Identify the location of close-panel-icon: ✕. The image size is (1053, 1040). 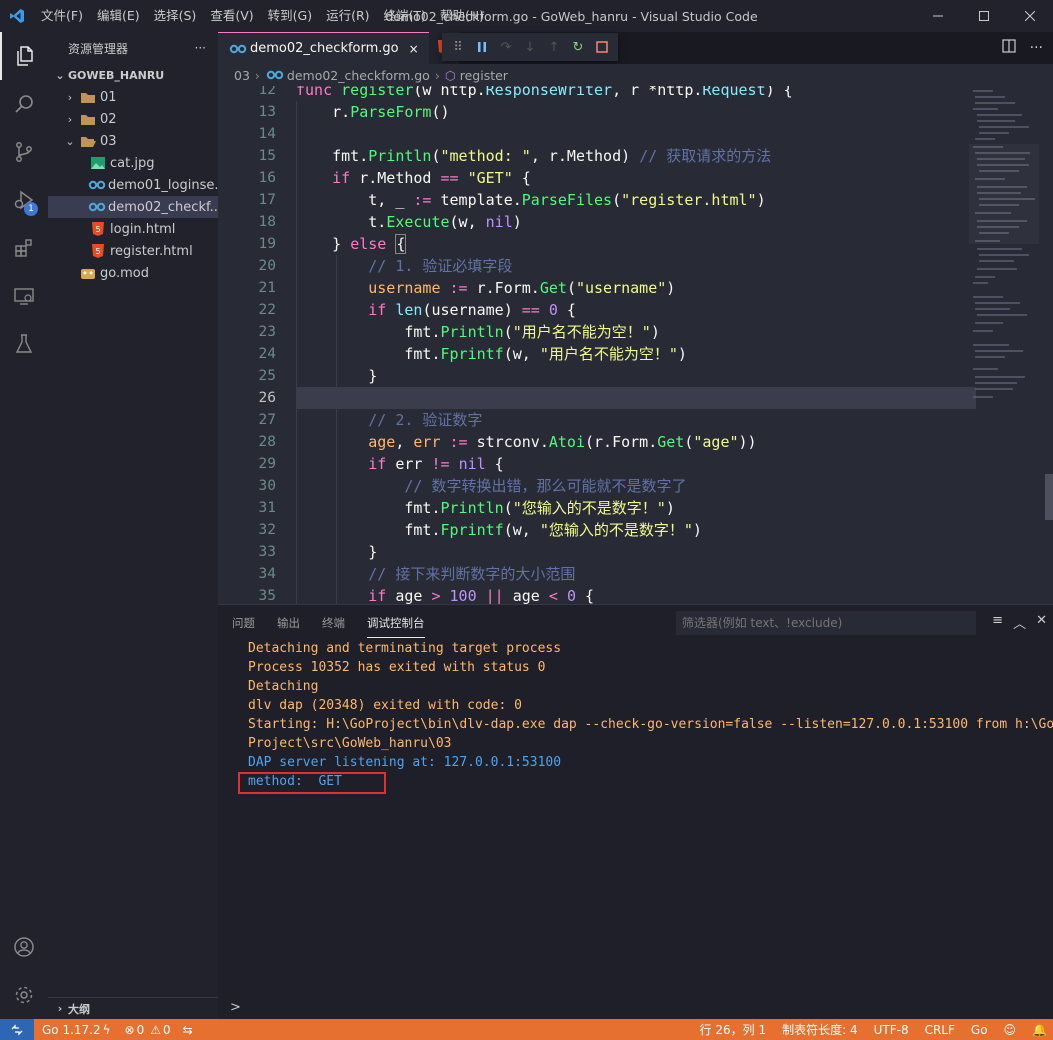
(1041, 622).